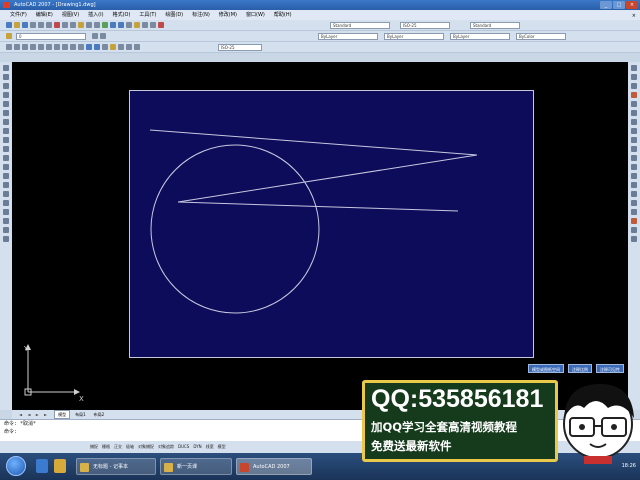 The width and height of the screenshot is (640, 480). What do you see at coordinates (73, 25) in the screenshot?
I see `paste-icon` at bounding box center [73, 25].